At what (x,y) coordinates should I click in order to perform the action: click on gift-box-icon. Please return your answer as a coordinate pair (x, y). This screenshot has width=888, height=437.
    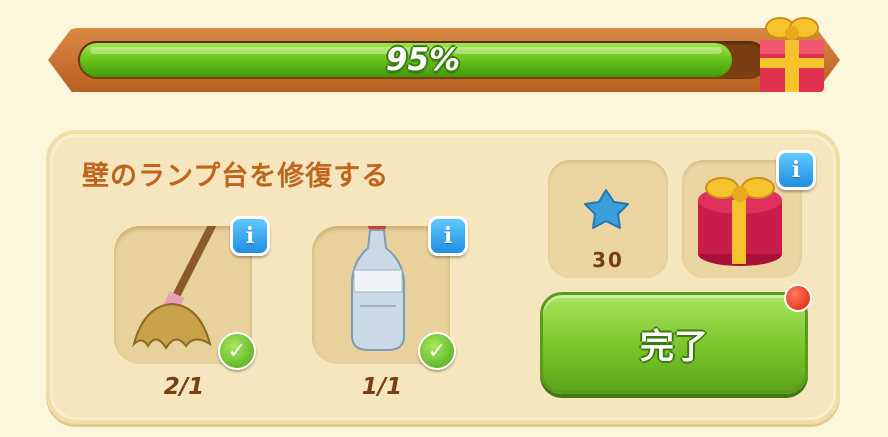
    Looking at the image, I should click on (792, 51).